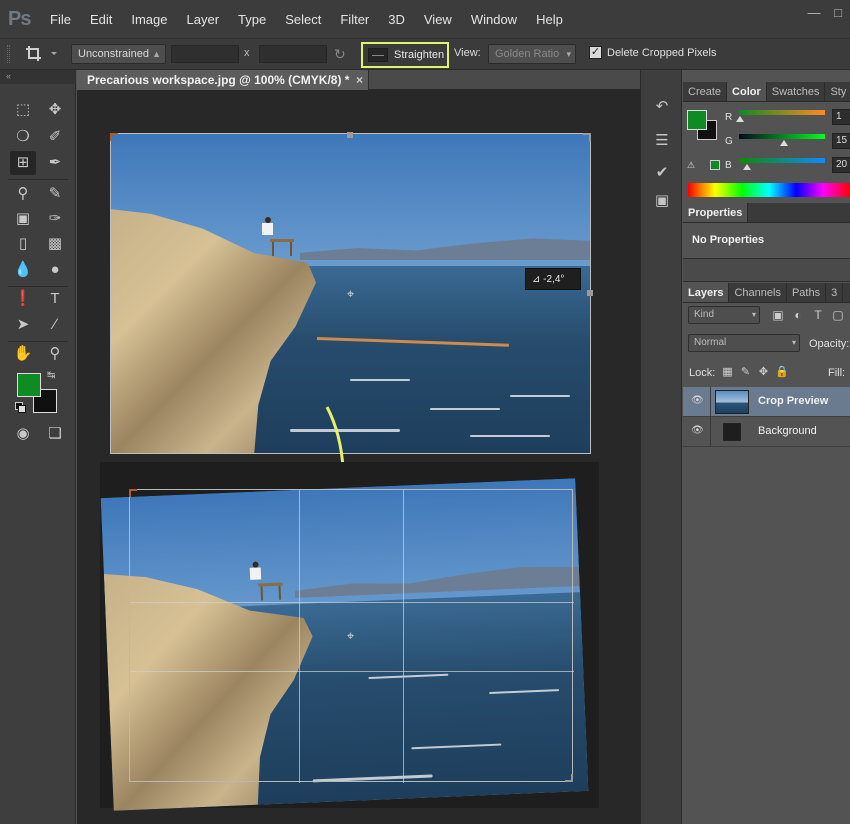 This screenshot has height=824, width=850. Describe the element at coordinates (715, 165) in the screenshot. I see `out-of-gamut-swatch` at that location.